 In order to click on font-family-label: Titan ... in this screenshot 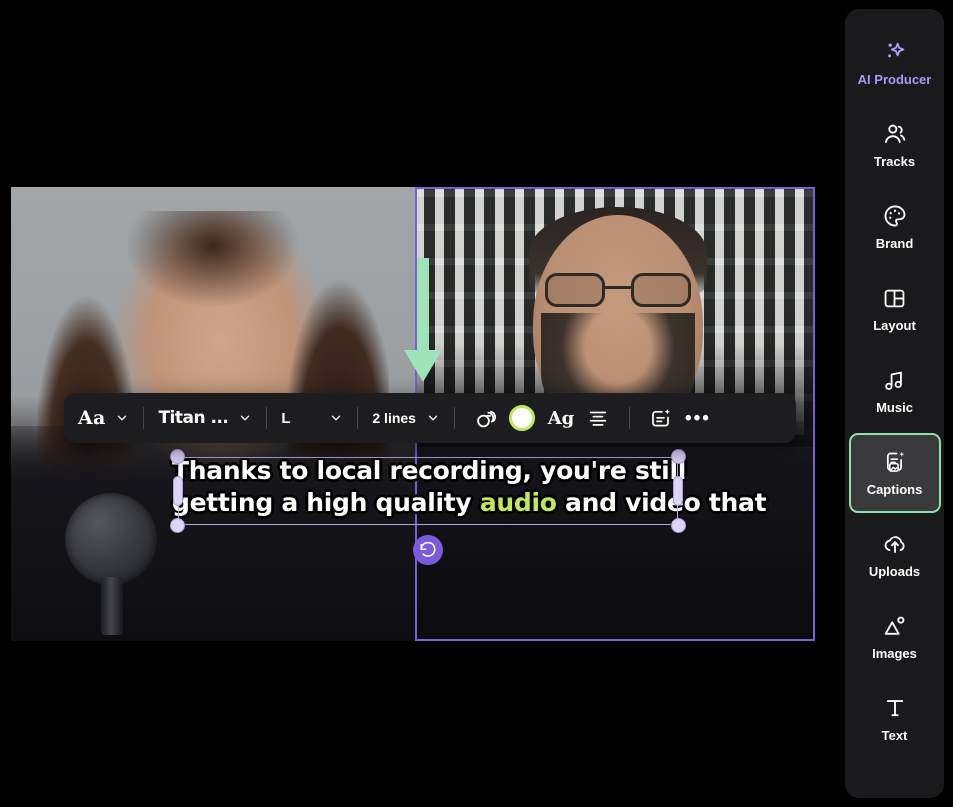, I will do `click(193, 418)`.